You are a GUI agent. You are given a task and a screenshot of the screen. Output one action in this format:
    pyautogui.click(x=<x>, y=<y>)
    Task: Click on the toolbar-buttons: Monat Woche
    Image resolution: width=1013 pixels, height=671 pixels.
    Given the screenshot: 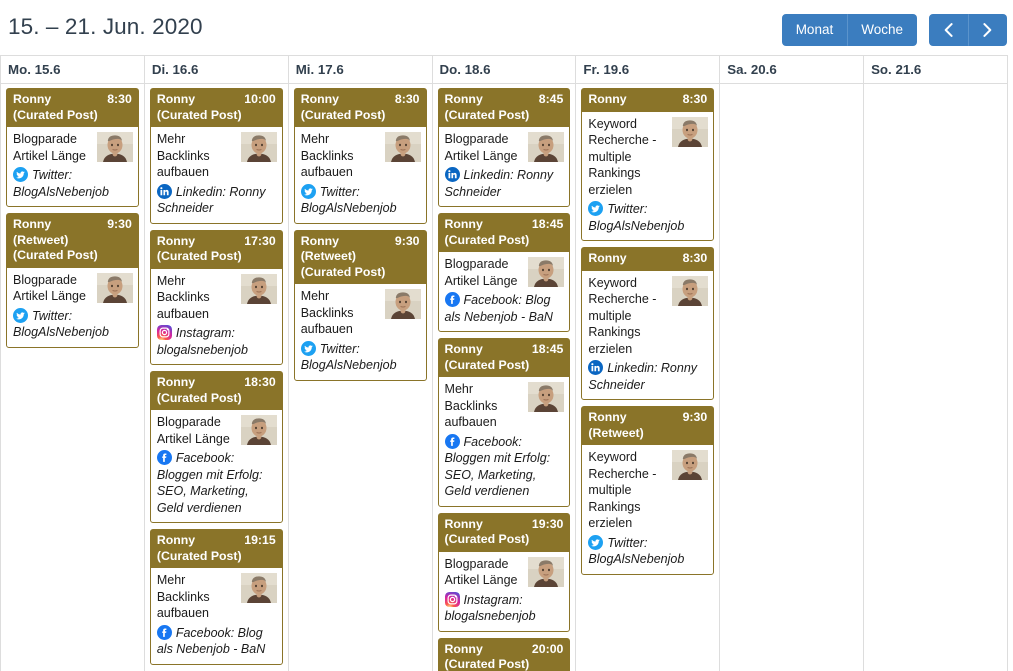 What is the action you would take?
    pyautogui.click(x=894, y=30)
    